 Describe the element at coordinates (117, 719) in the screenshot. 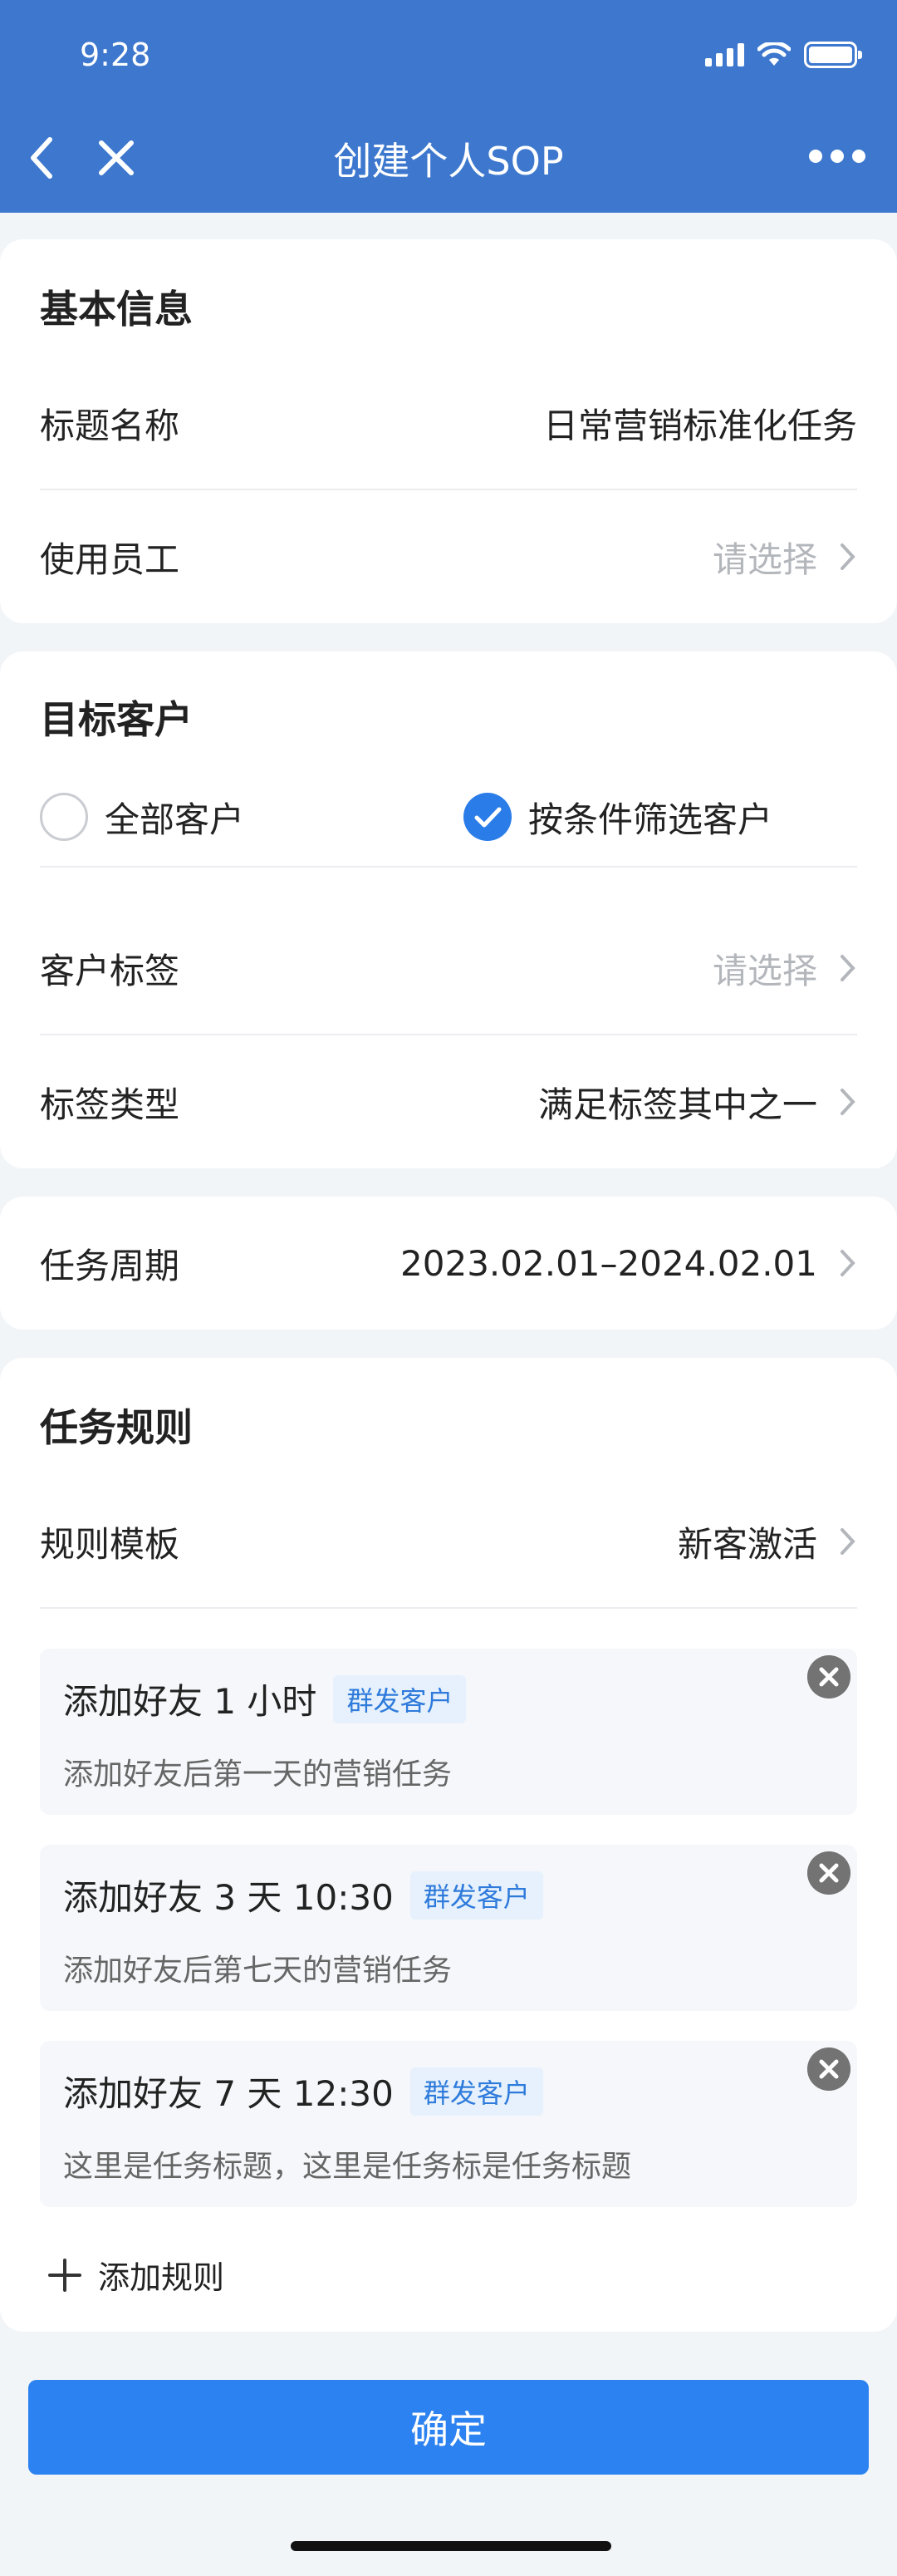

I see `section-title-target-customers: 目标客户` at that location.